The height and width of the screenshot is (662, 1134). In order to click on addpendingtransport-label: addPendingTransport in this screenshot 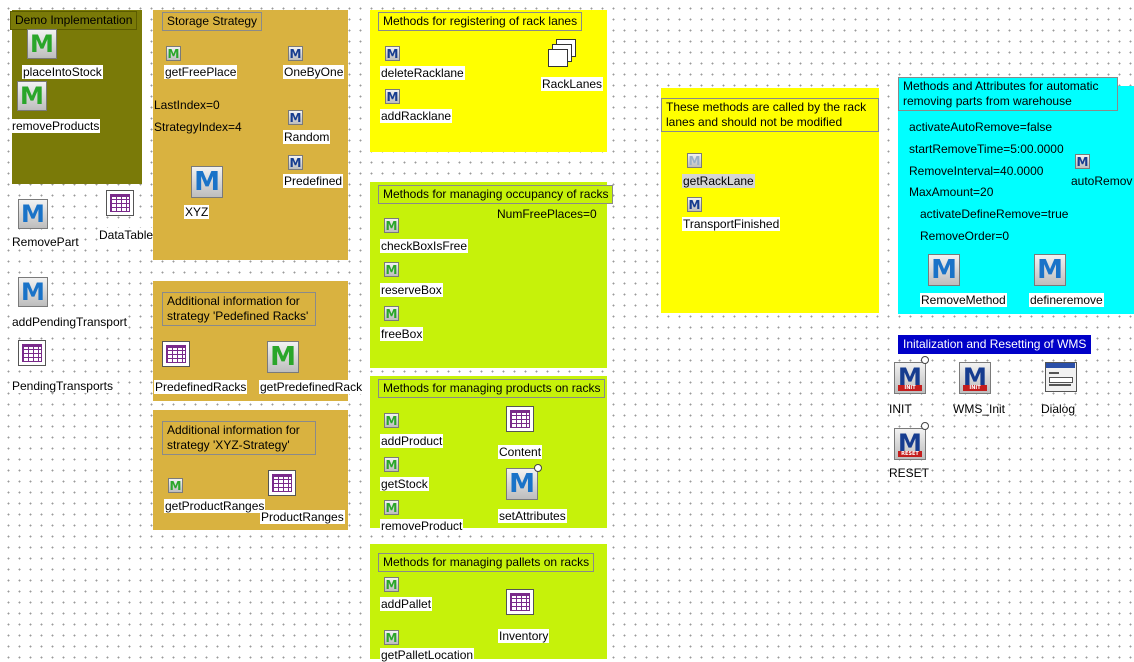, I will do `click(69, 322)`.